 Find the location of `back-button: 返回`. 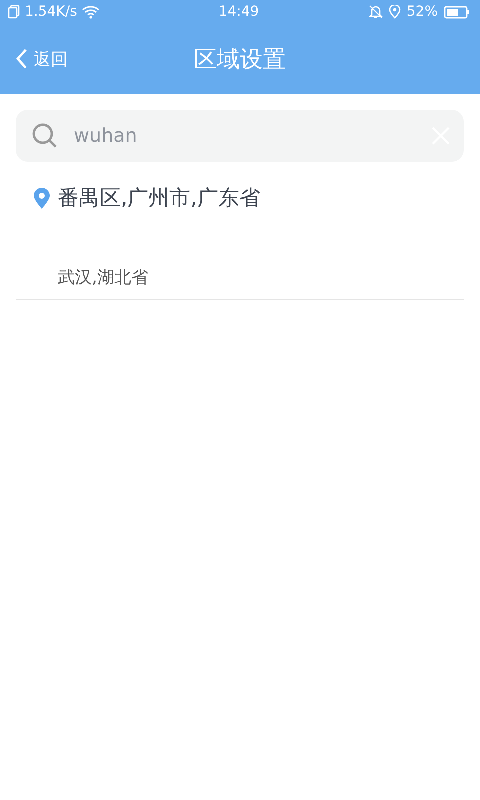

back-button: 返回 is located at coordinates (42, 59).